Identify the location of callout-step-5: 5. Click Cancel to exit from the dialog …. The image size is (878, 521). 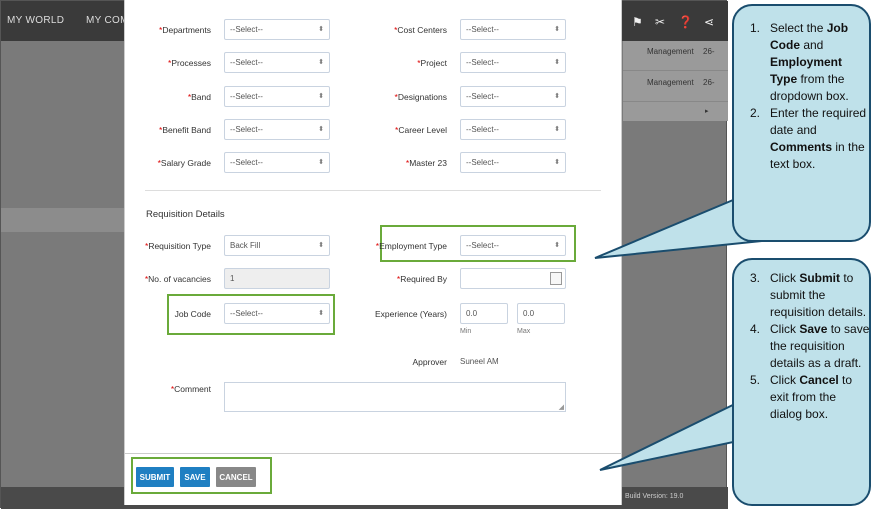
(801, 397).